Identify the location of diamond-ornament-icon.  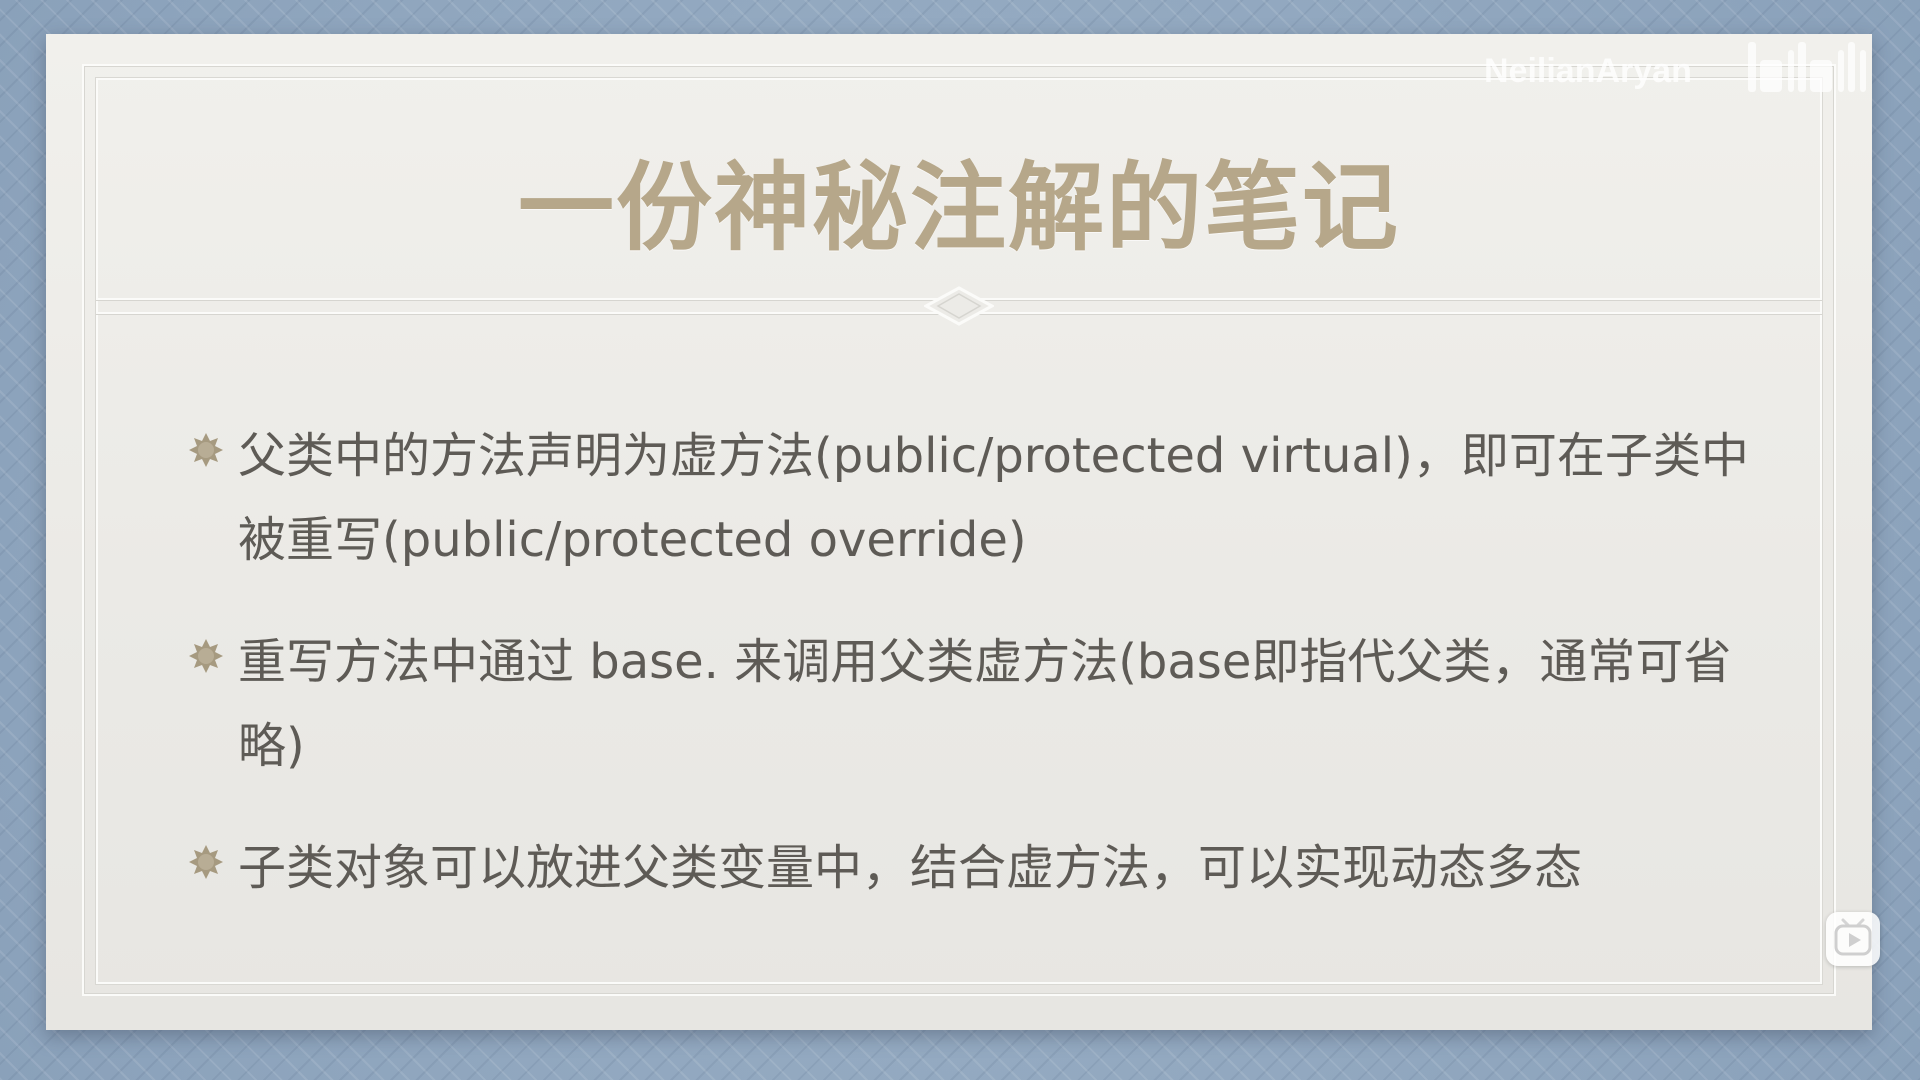
(959, 306).